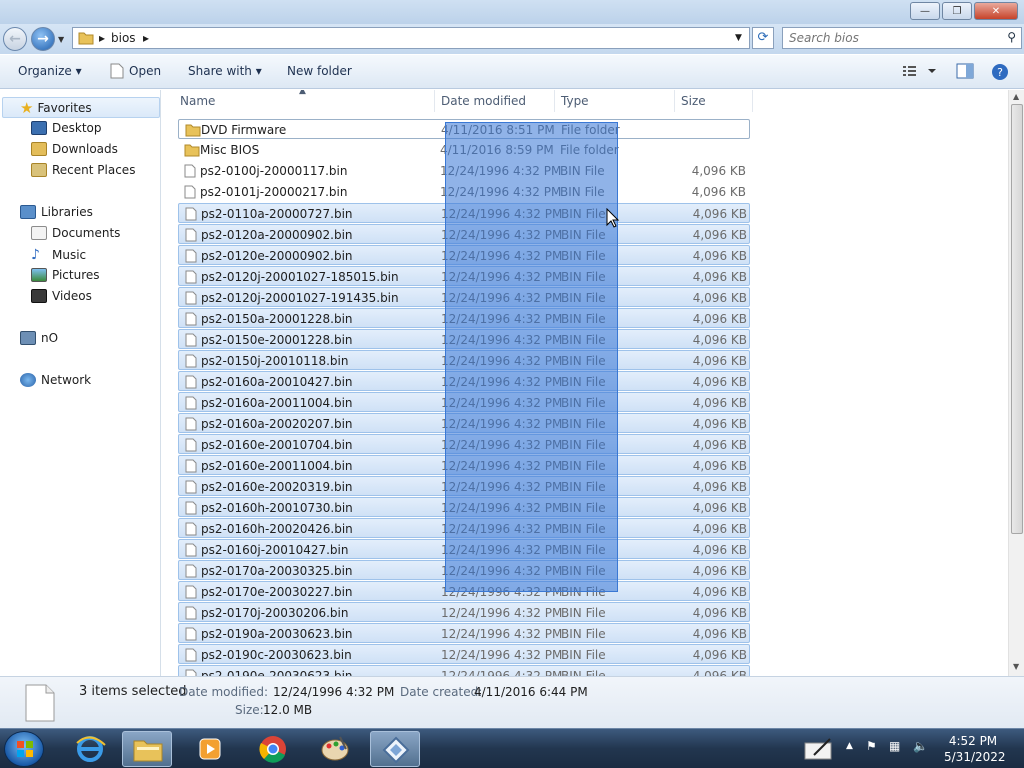 The image size is (1024, 768). What do you see at coordinates (123, 38) in the screenshot?
I see `breadcrumb-bios: bios` at bounding box center [123, 38].